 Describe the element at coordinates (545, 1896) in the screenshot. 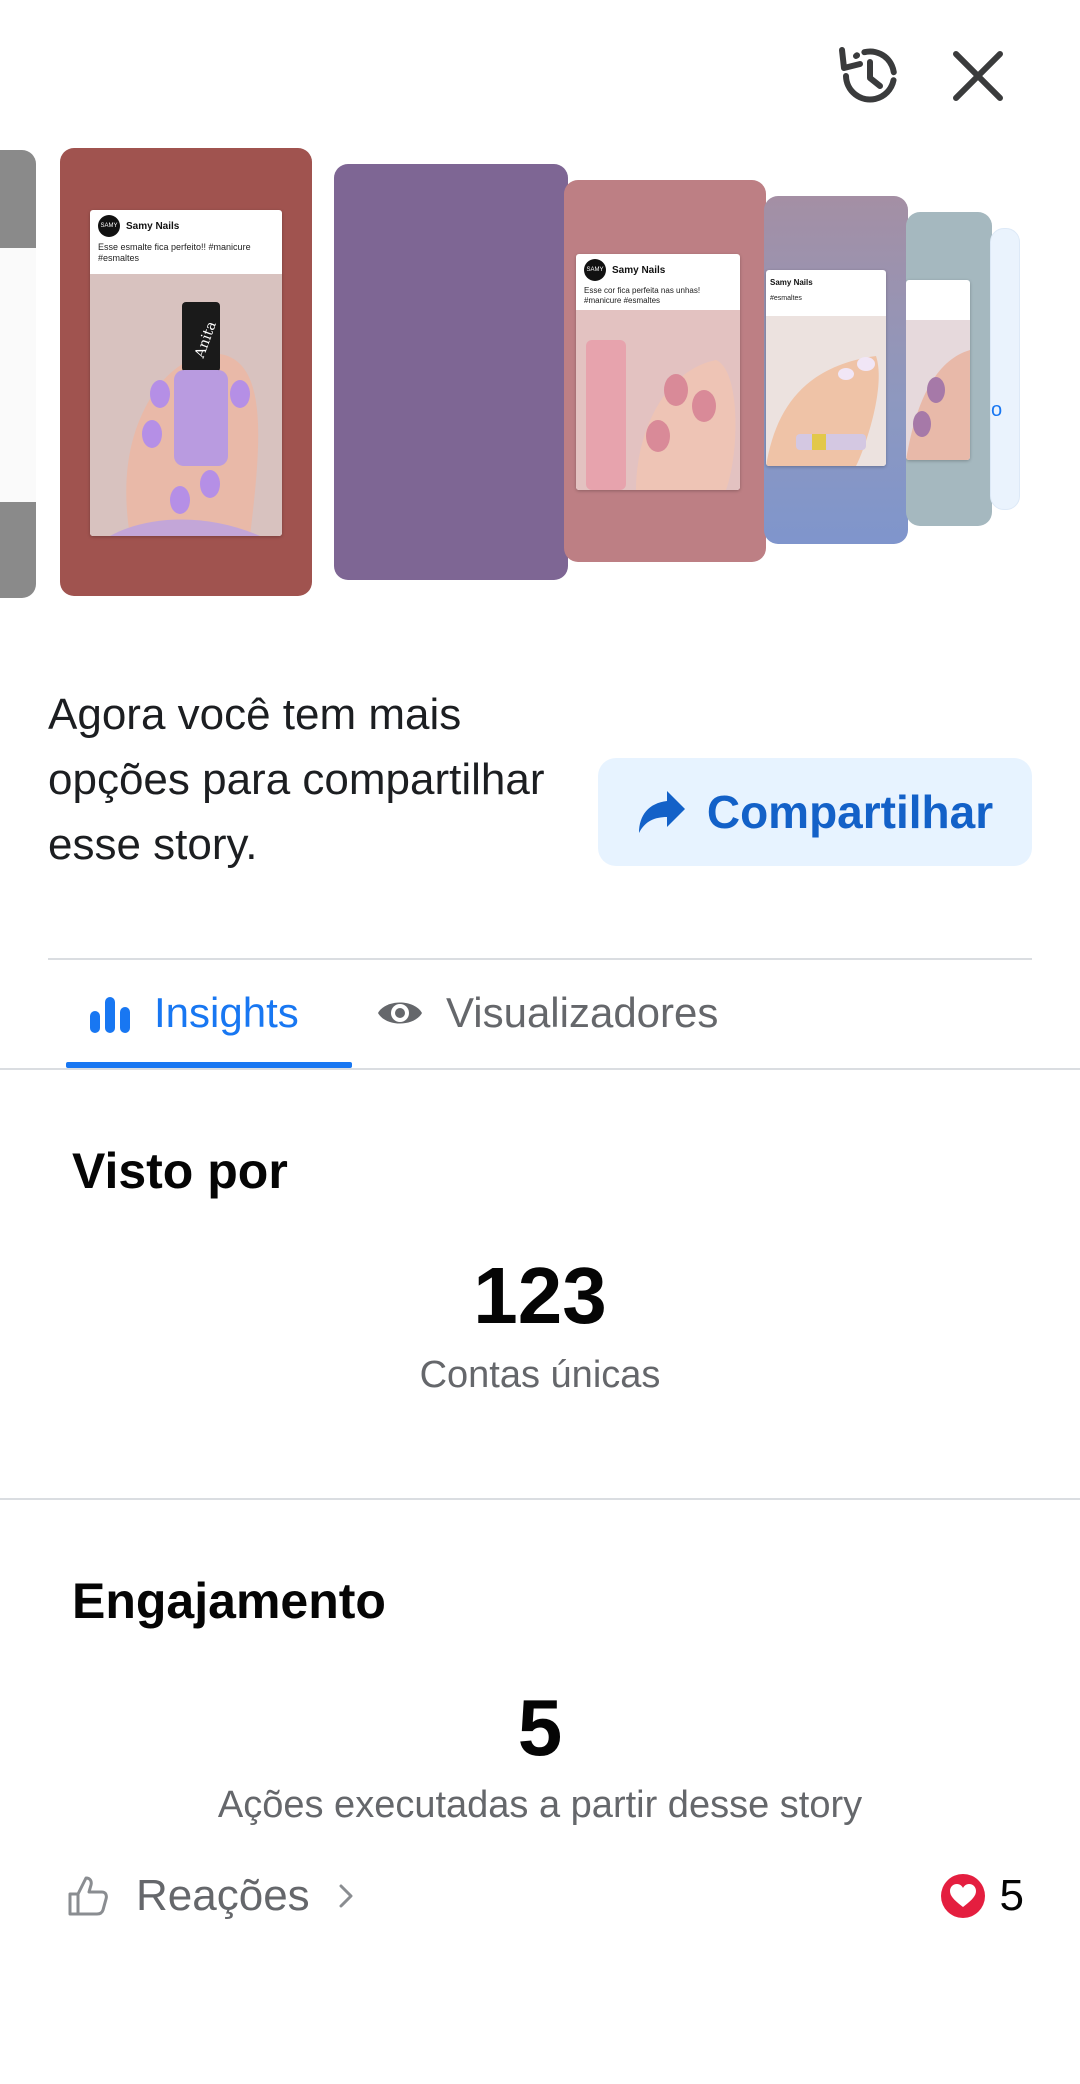

I see `reactions-row: Reações 5` at that location.